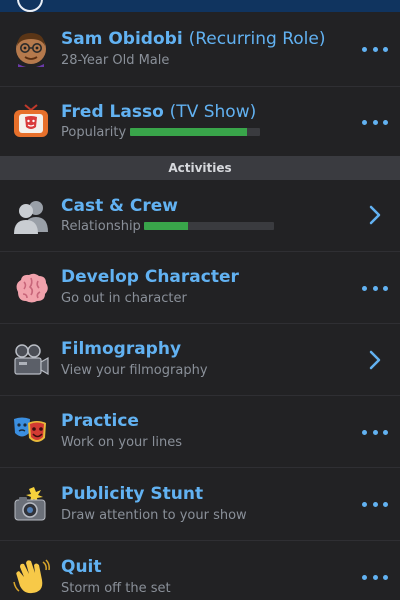 This screenshot has height=600, width=400. What do you see at coordinates (32, 288) in the screenshot?
I see `brain-icon` at bounding box center [32, 288].